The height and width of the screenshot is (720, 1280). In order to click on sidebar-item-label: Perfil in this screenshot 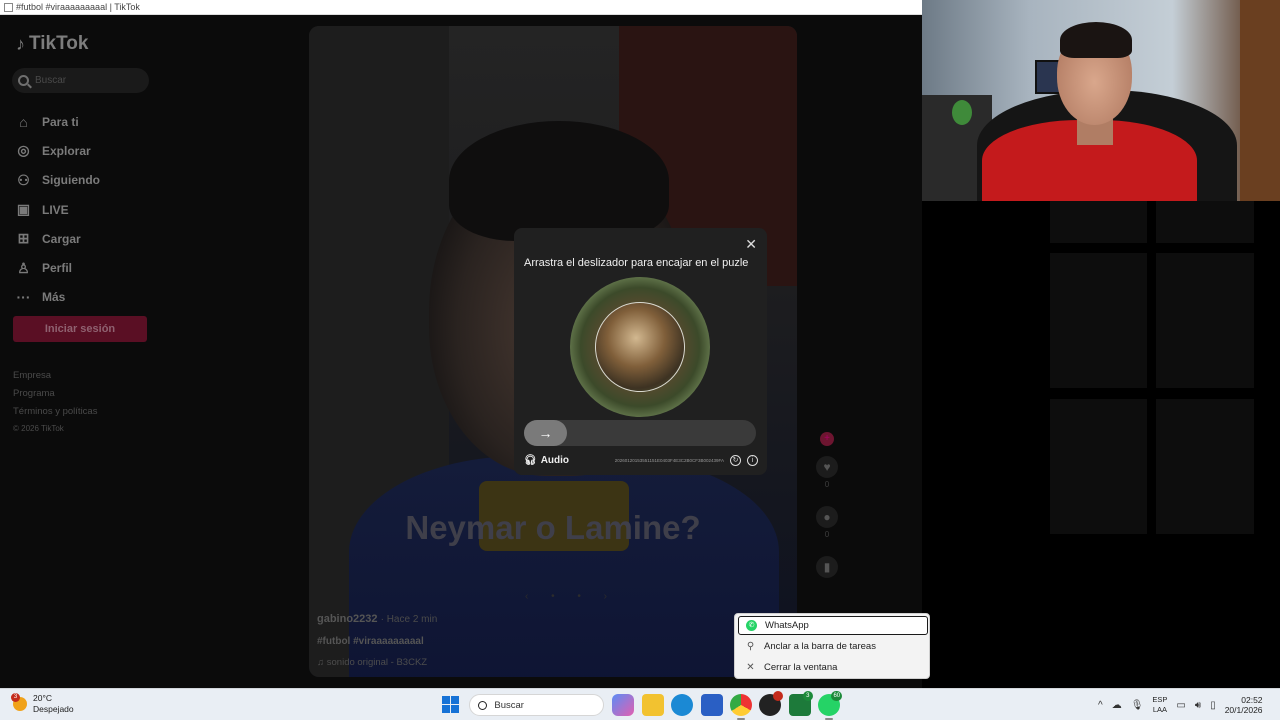, I will do `click(57, 268)`.